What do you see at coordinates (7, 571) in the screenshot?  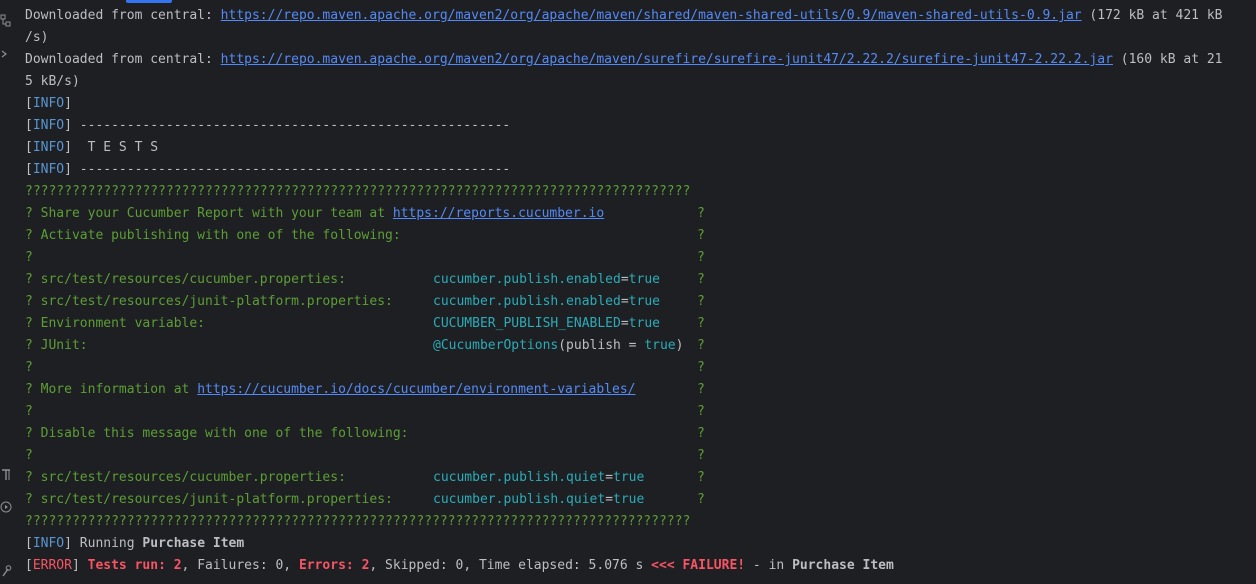 I see `settings-tool-icon` at bounding box center [7, 571].